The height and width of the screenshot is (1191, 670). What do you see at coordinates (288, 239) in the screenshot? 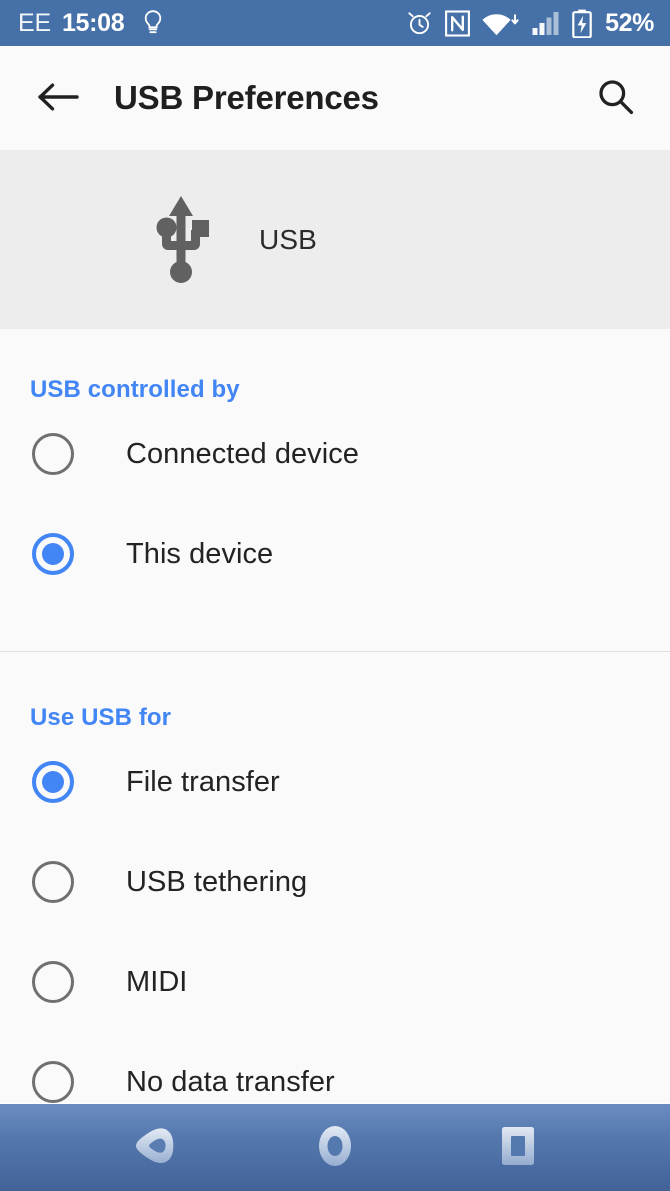
I see `usb-banner-label: USB` at bounding box center [288, 239].